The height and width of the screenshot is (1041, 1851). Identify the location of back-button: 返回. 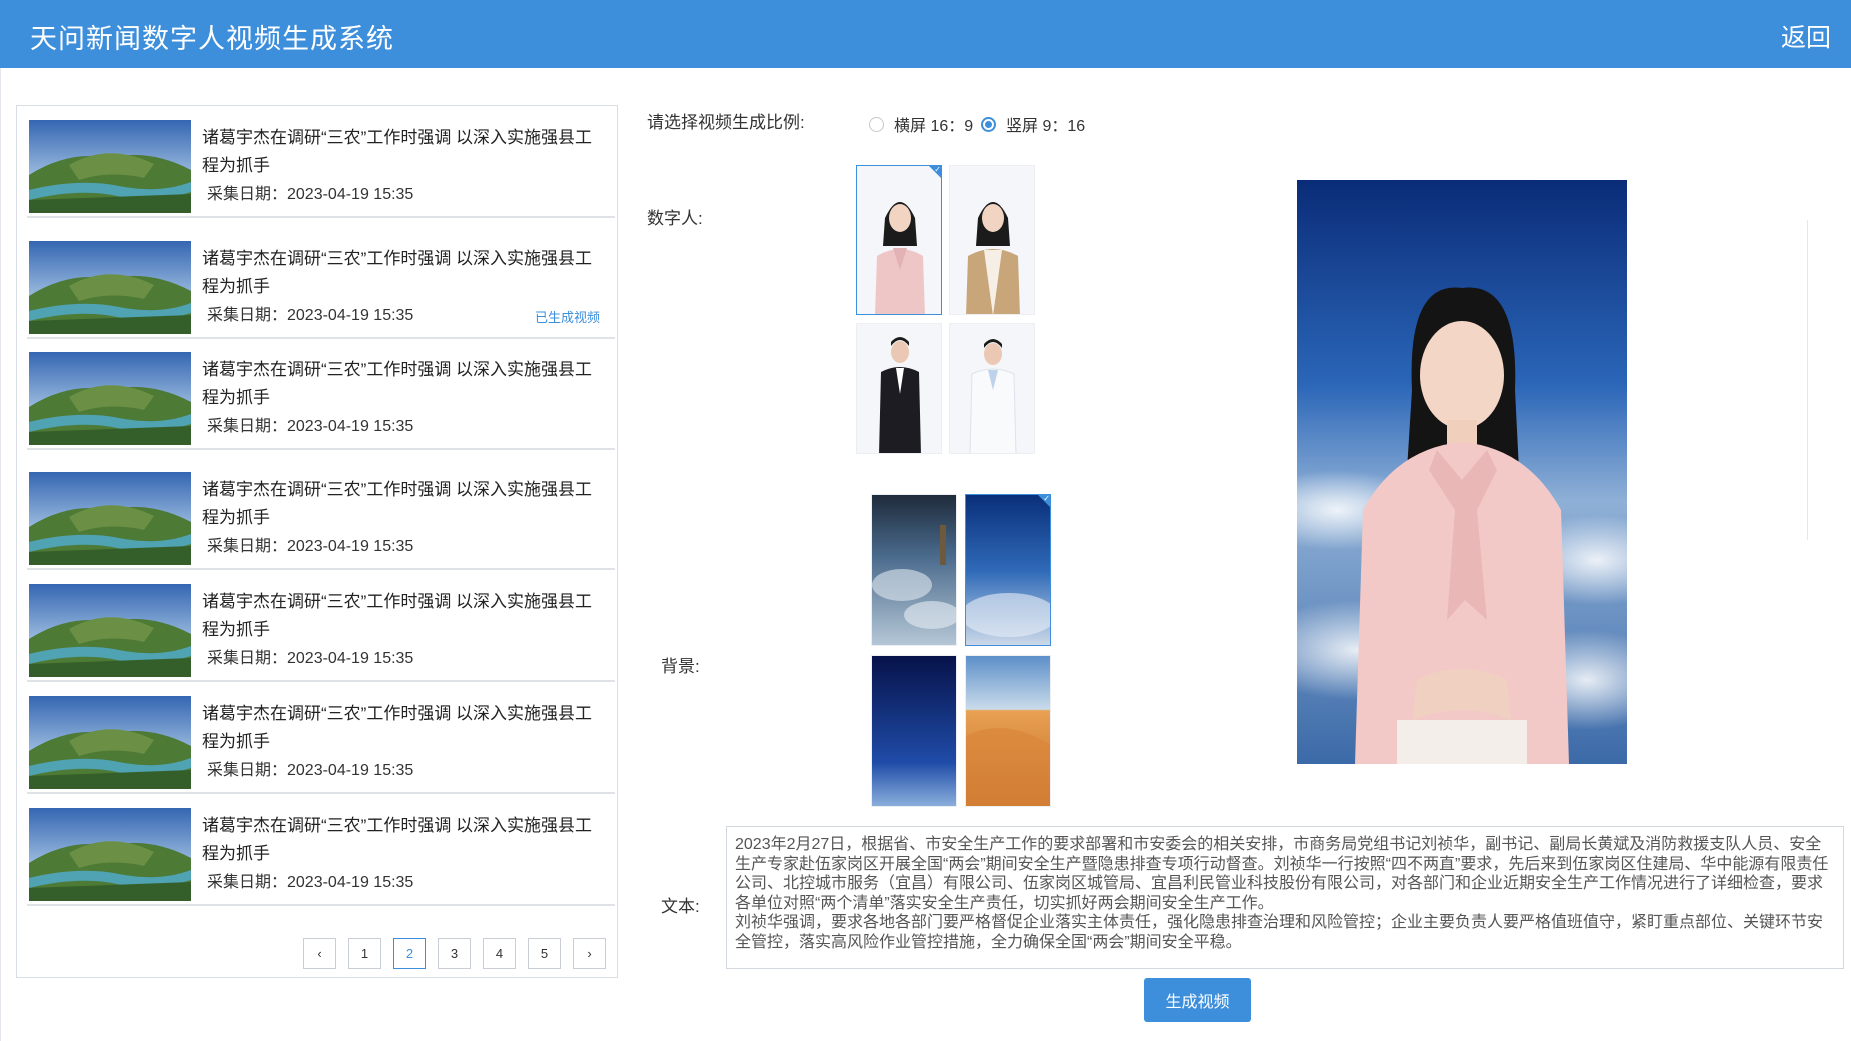
(1806, 36).